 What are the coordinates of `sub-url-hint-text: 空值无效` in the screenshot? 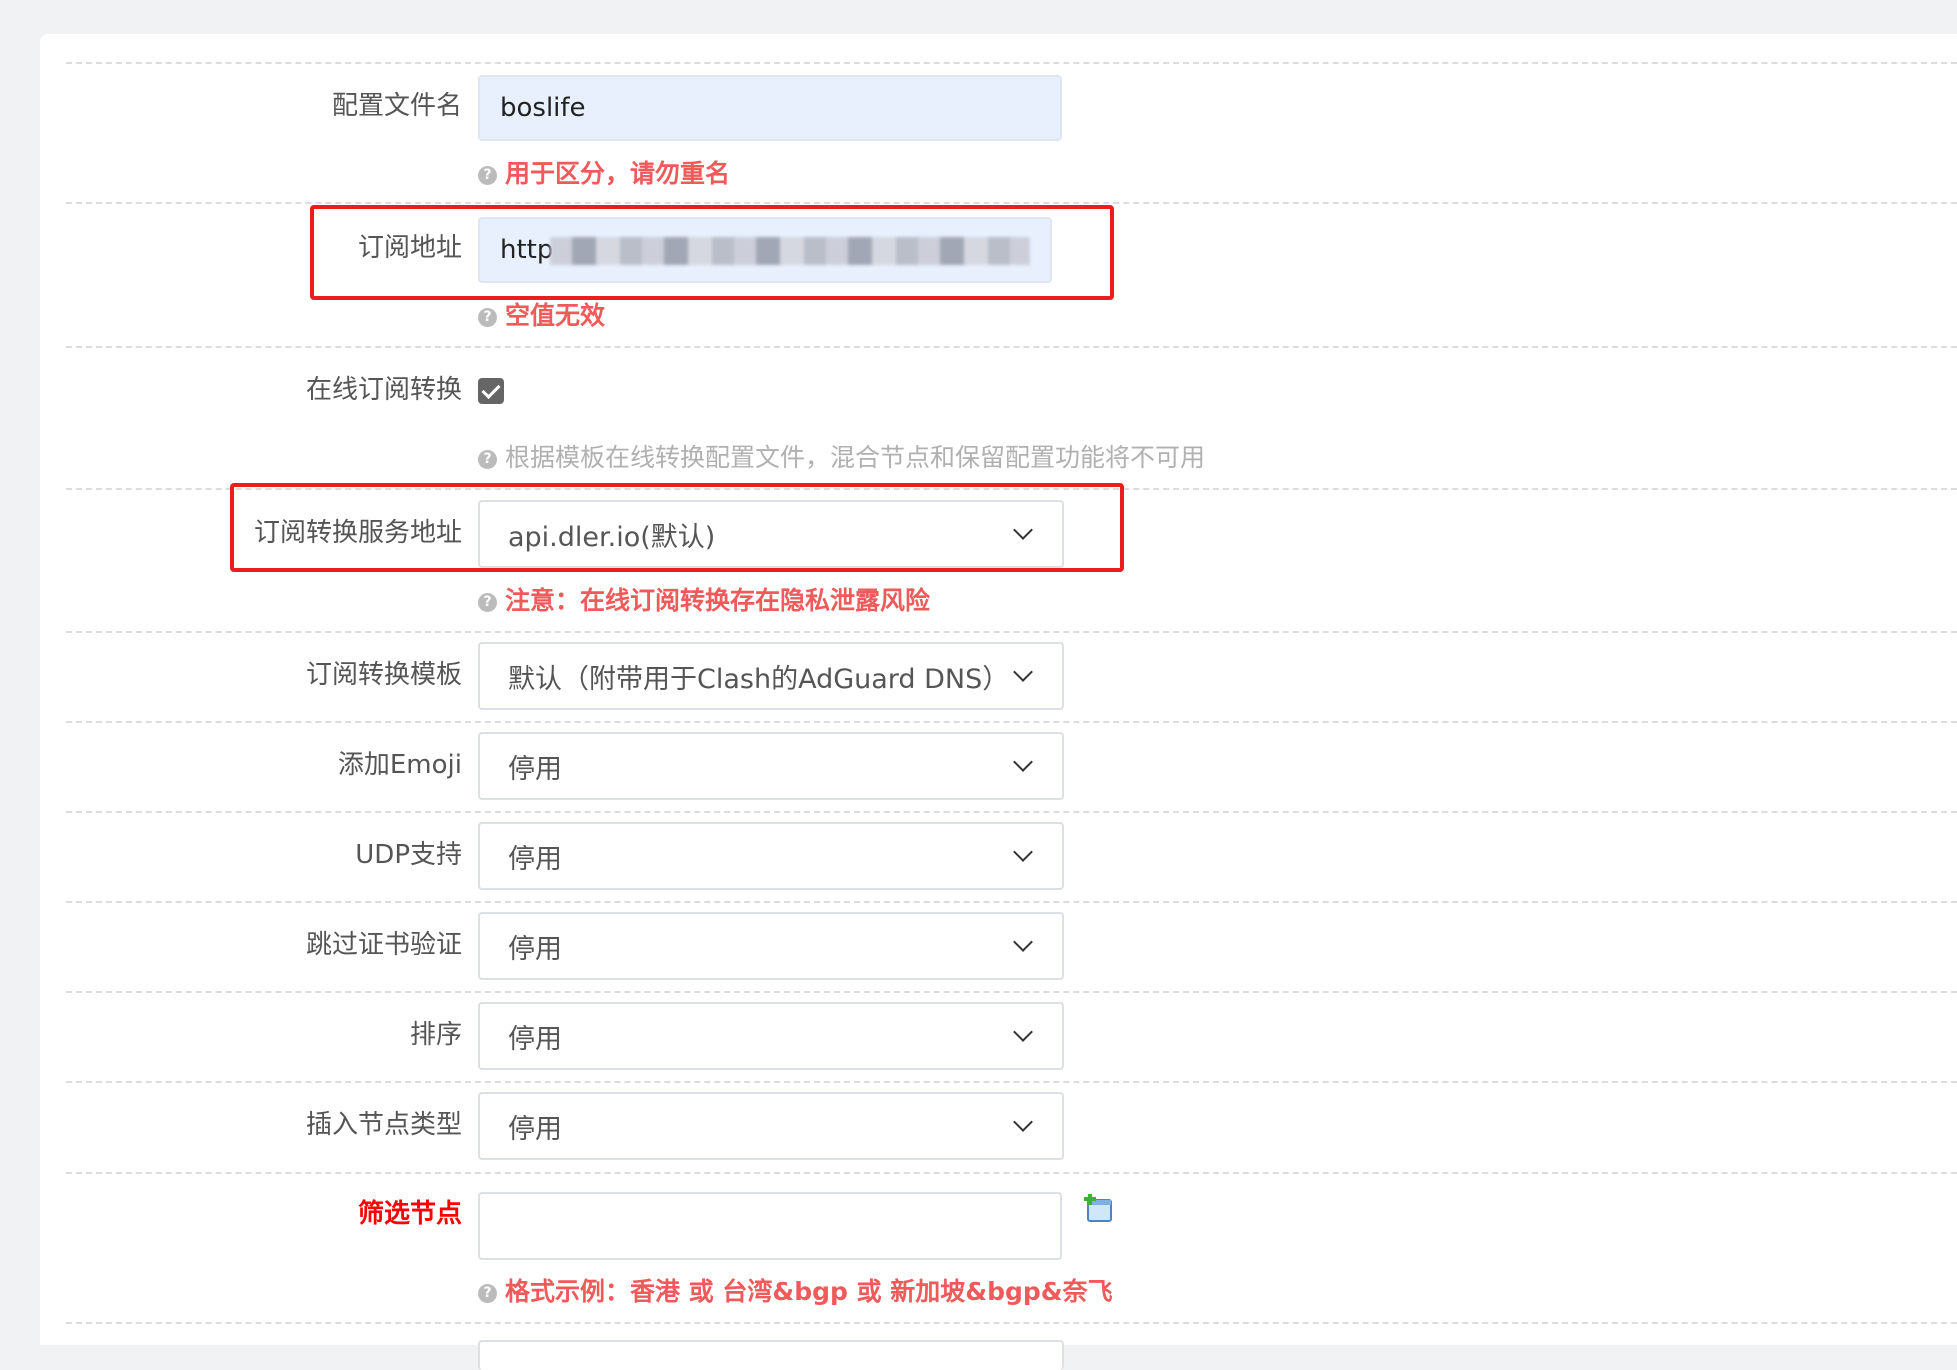 It's located at (555, 315).